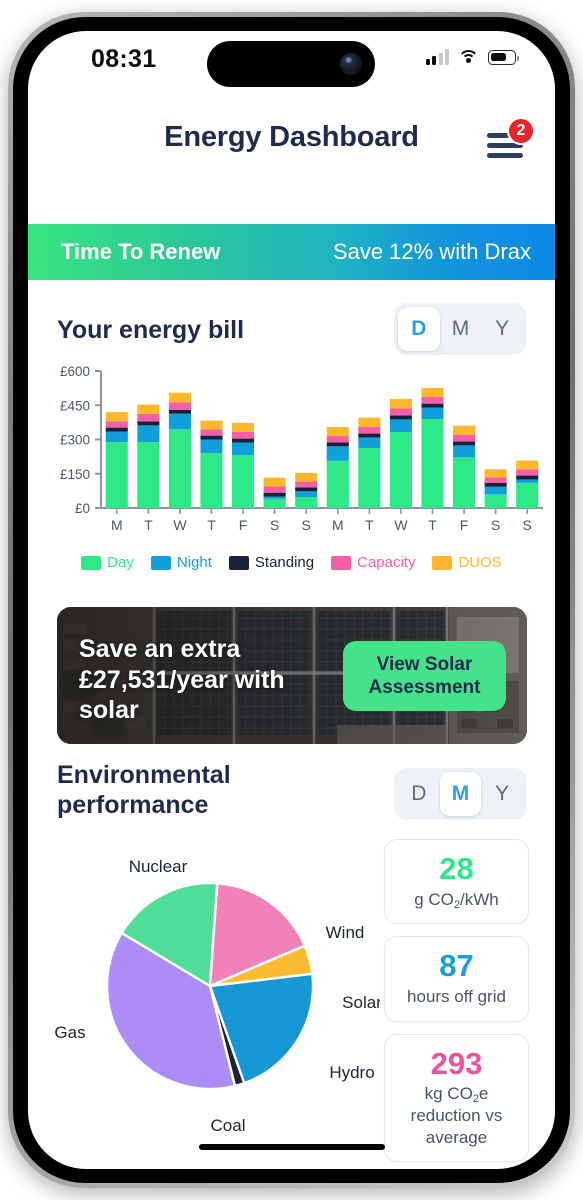  What do you see at coordinates (437, 57) in the screenshot?
I see `signal-bars-icon` at bounding box center [437, 57].